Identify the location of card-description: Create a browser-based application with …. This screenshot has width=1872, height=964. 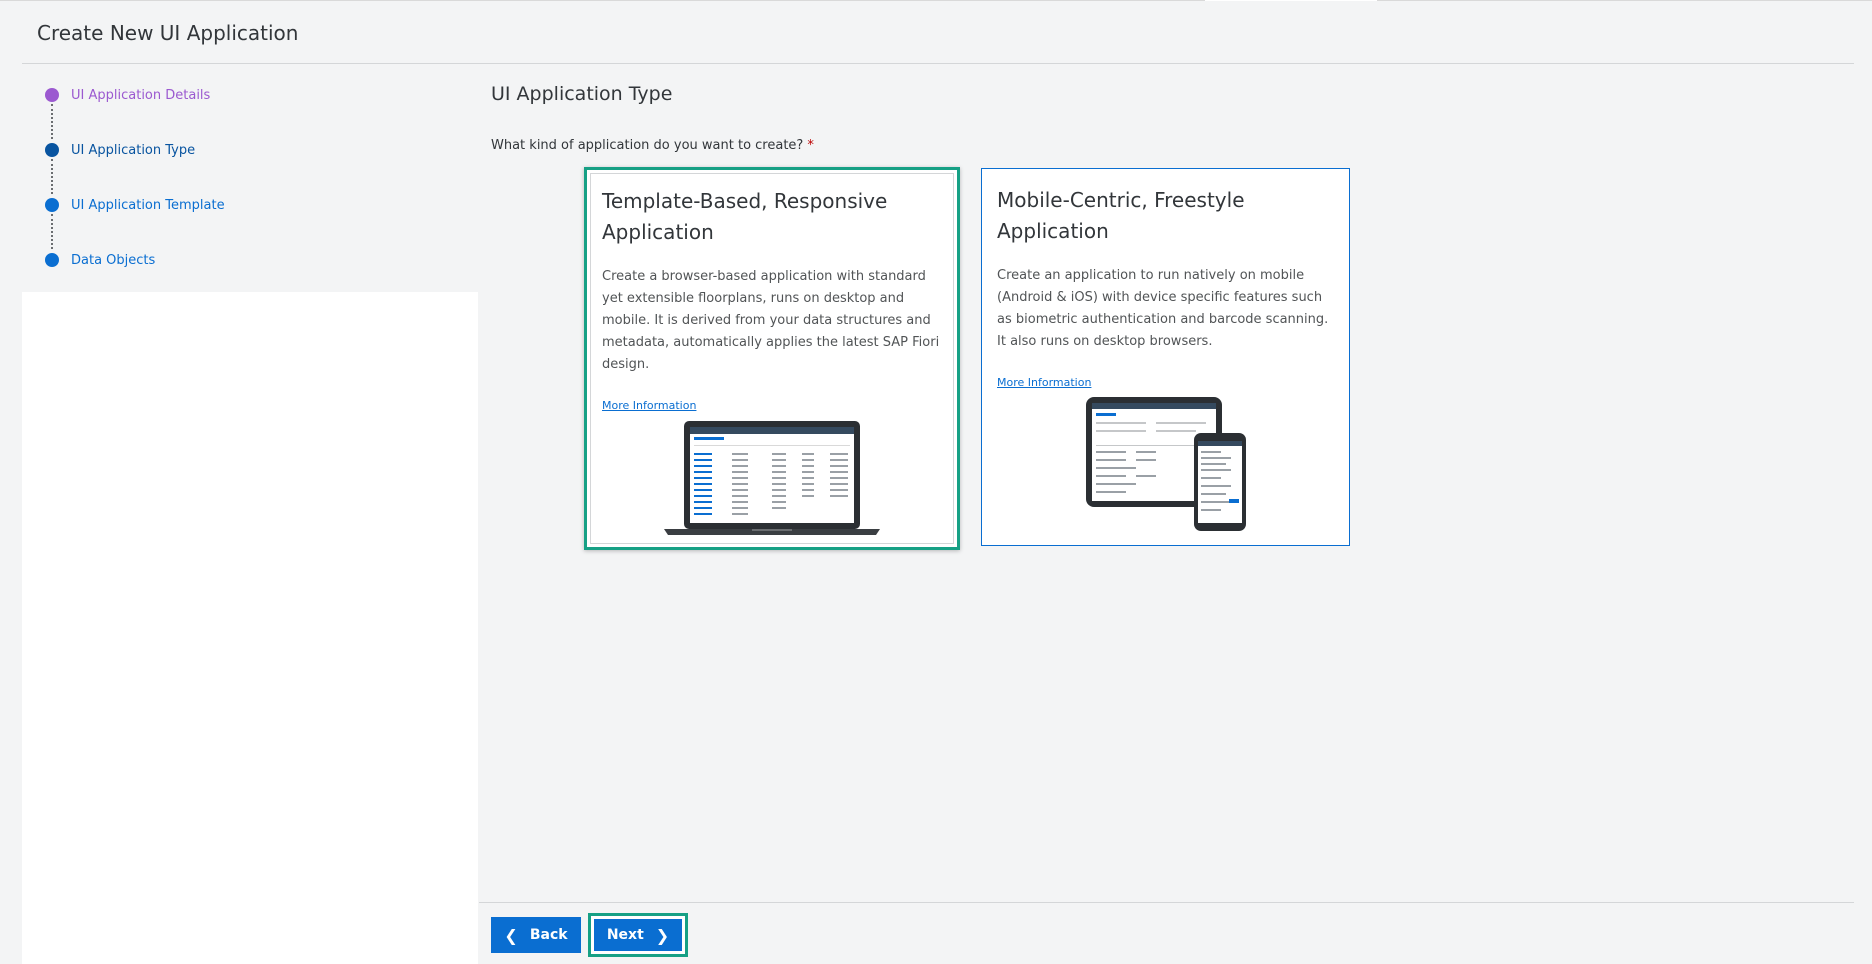
(771, 320).